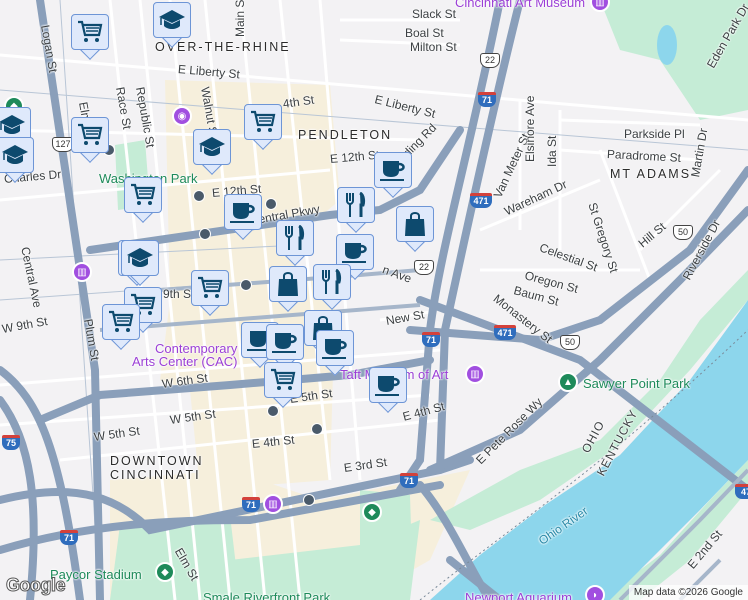 This screenshot has height=600, width=748. I want to click on fish-icon: ◗, so click(595, 592).